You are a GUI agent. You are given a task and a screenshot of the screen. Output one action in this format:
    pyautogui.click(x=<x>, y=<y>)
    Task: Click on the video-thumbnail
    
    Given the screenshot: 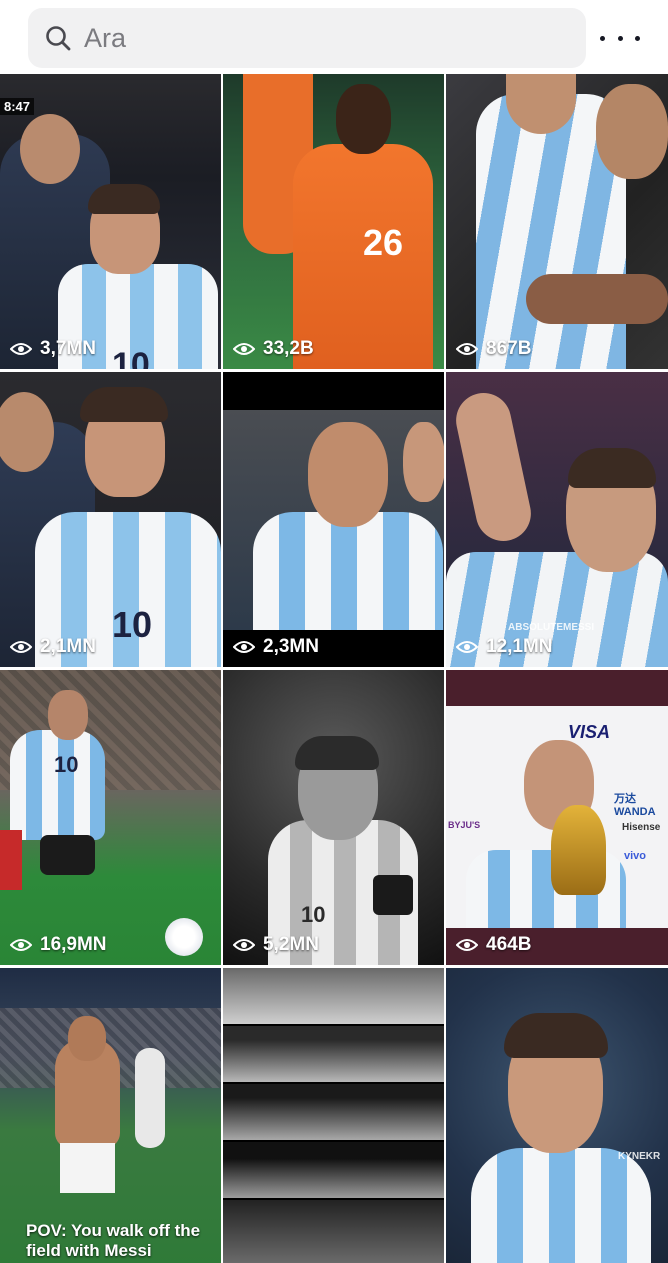 What is the action you would take?
    pyautogui.click(x=333, y=1115)
    